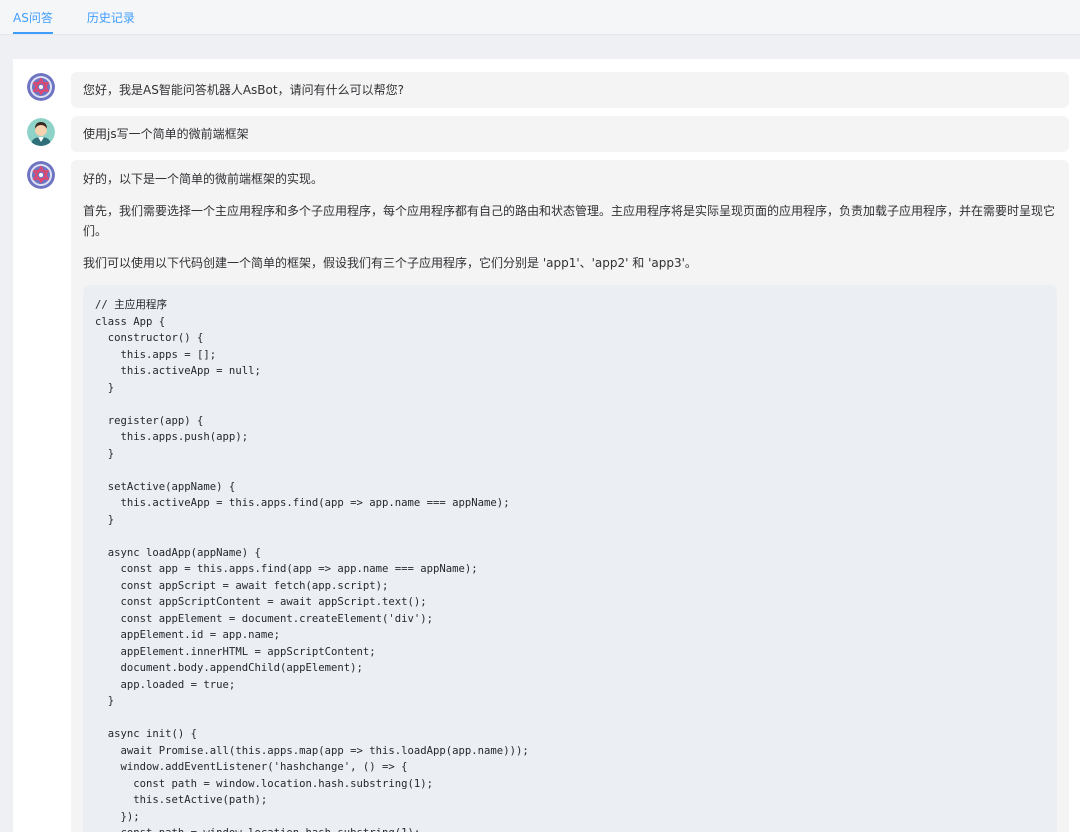 The image size is (1080, 832). Describe the element at coordinates (570, 134) in the screenshot. I see `message-bubble: 使用js写一个简单的微前端框架` at that location.